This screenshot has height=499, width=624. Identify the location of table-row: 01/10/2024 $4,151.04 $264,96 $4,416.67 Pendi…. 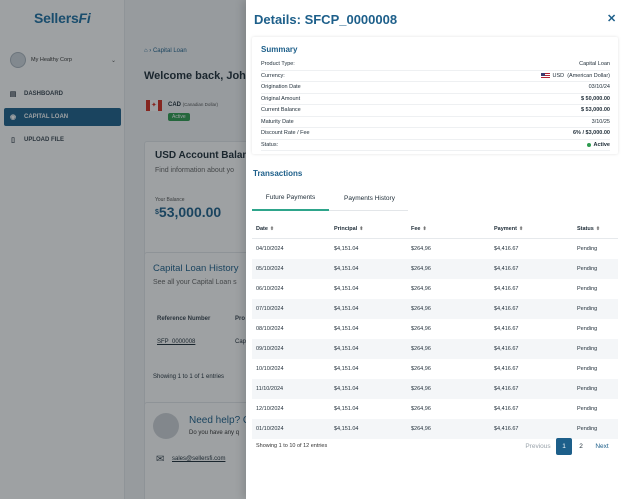
(435, 429).